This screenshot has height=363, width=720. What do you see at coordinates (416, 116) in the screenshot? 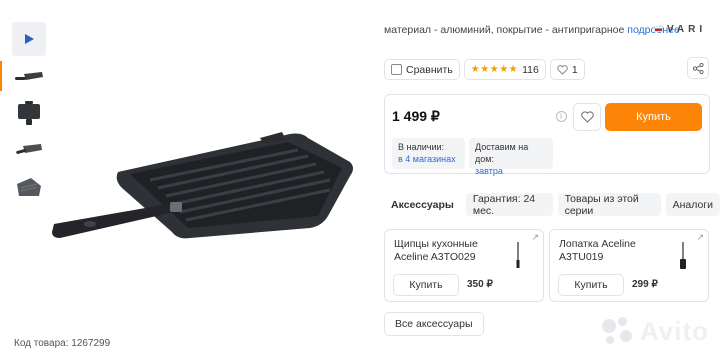
I see `product-price: 1 499 ₽` at bounding box center [416, 116].